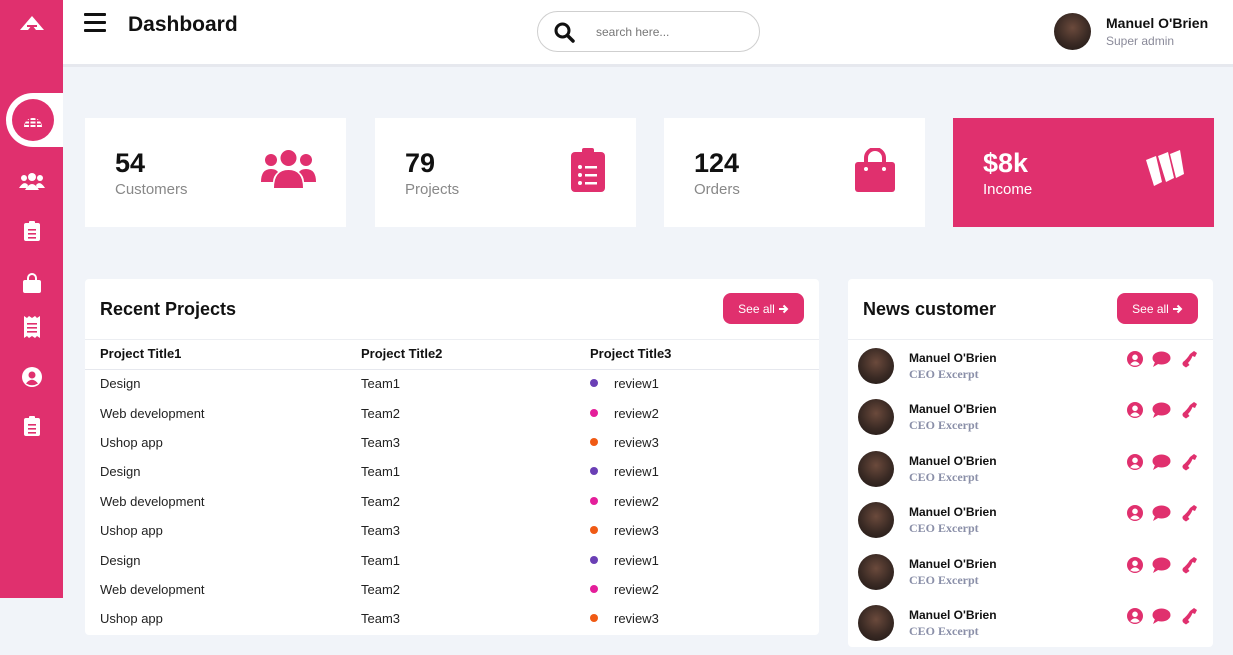  What do you see at coordinates (31, 181) in the screenshot?
I see `sidebar-item-customers` at bounding box center [31, 181].